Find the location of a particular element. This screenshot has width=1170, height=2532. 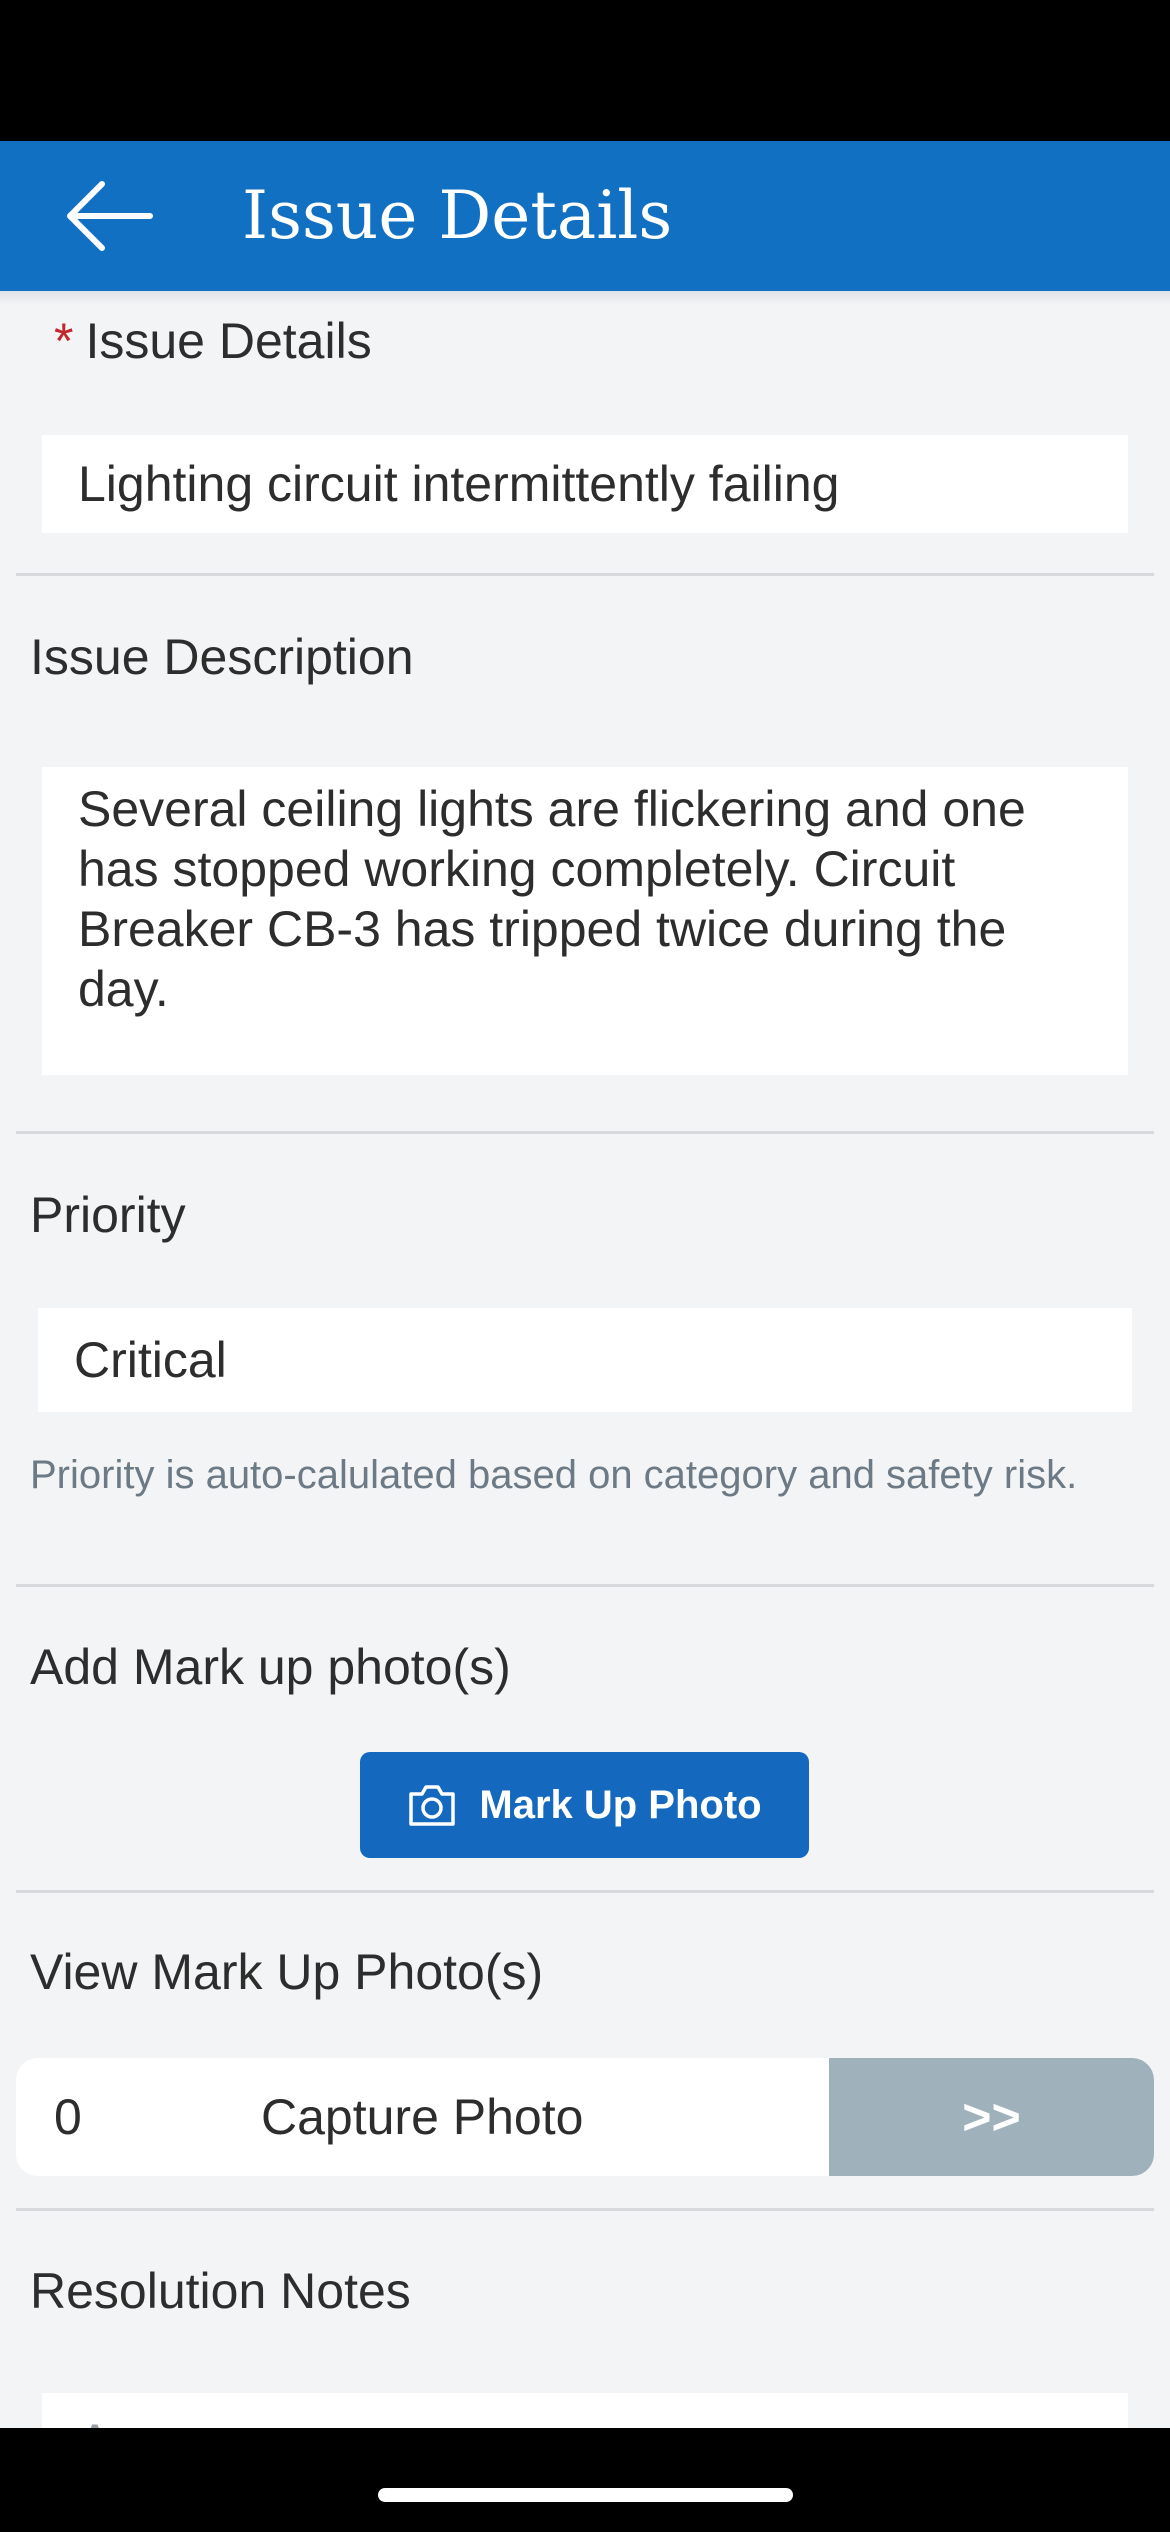

photo-count: 0 is located at coordinates (68, 2117).